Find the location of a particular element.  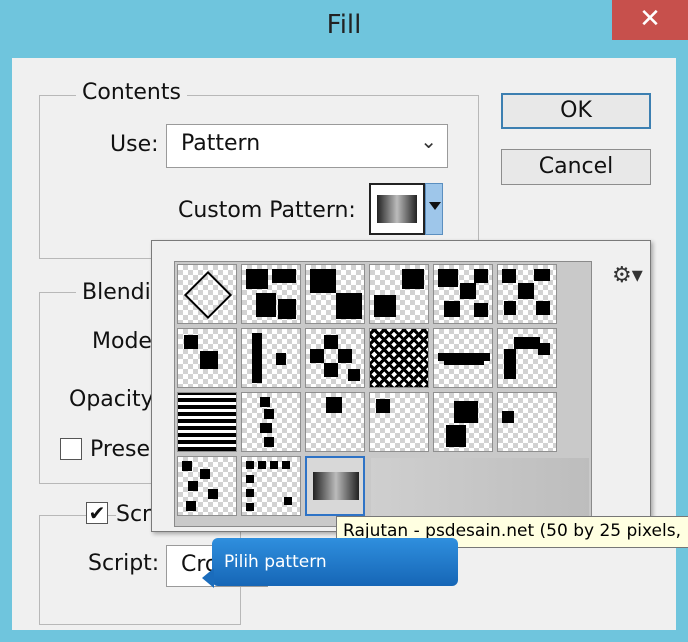

close-button: ✕ is located at coordinates (650, 20).